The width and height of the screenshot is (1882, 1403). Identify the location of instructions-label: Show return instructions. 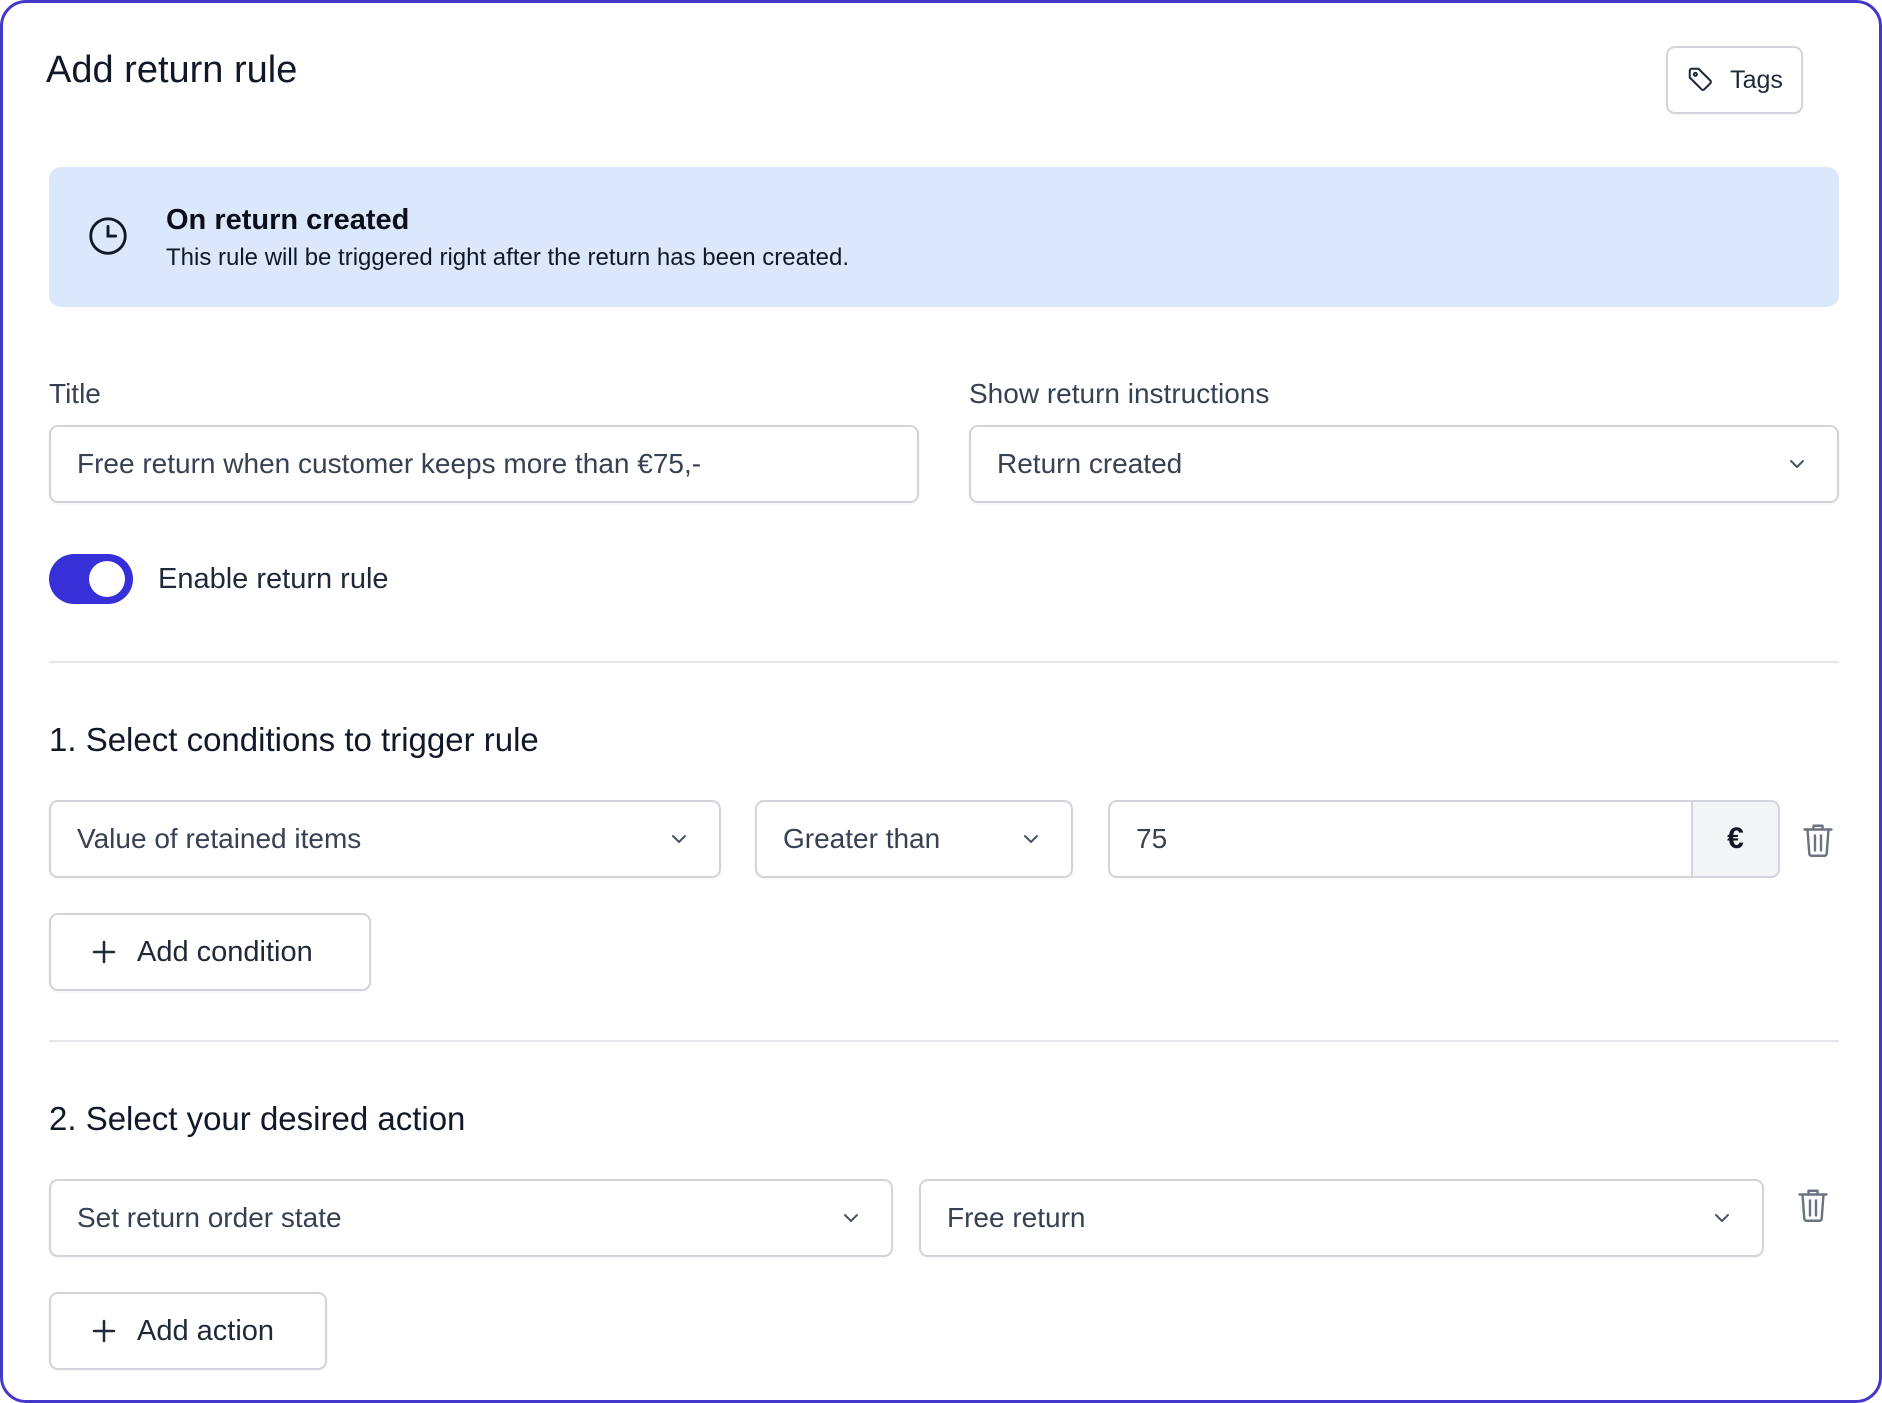
(1119, 393).